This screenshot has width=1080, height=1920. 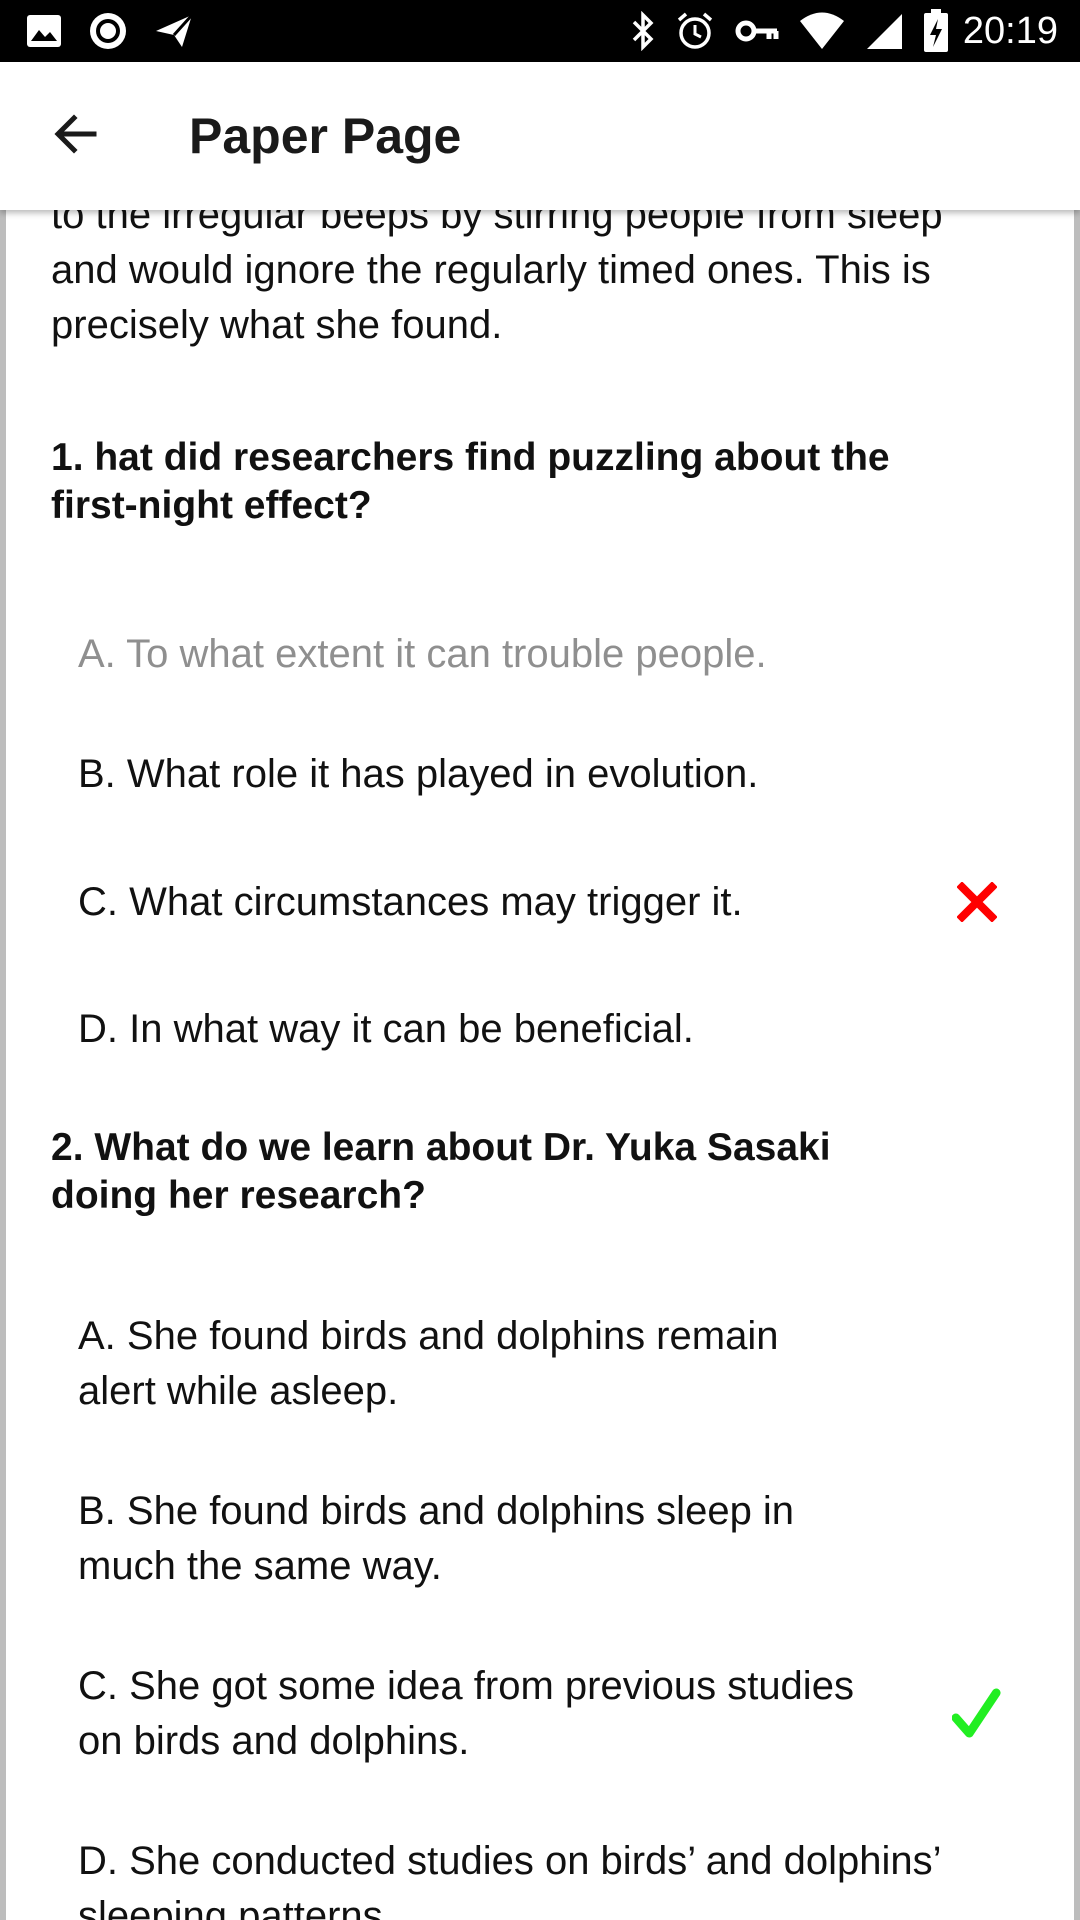 What do you see at coordinates (540, 136) in the screenshot?
I see `app-bar: Paper Page` at bounding box center [540, 136].